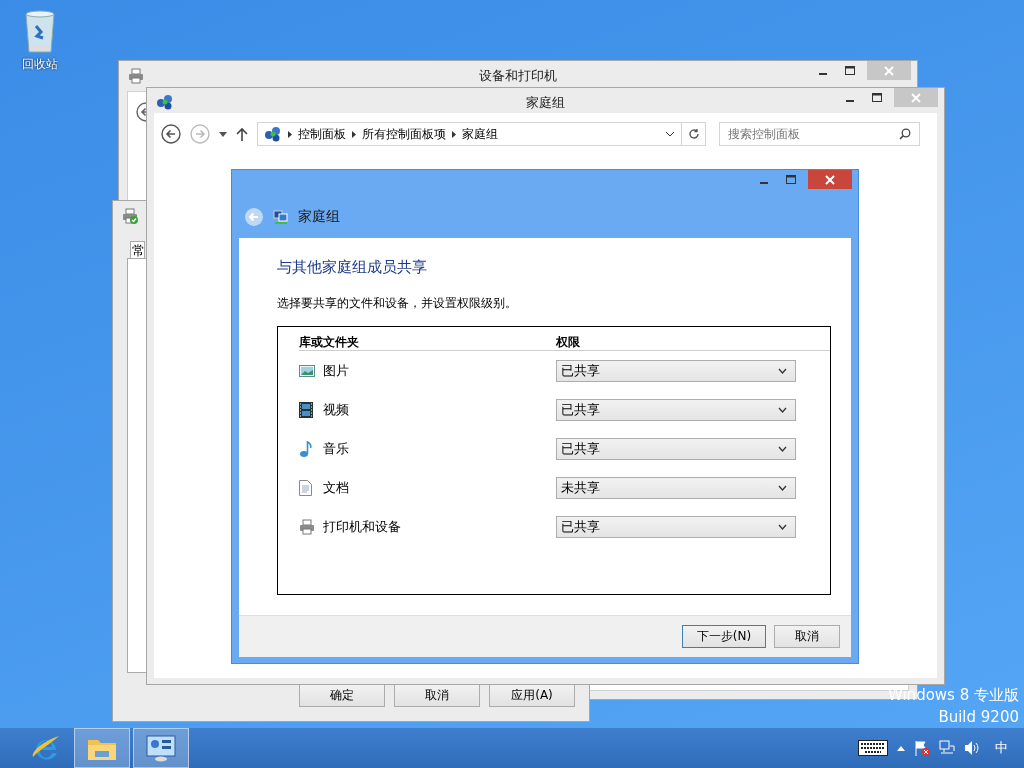  I want to click on breadcrumb-item: 所有控制面板项, so click(404, 134).